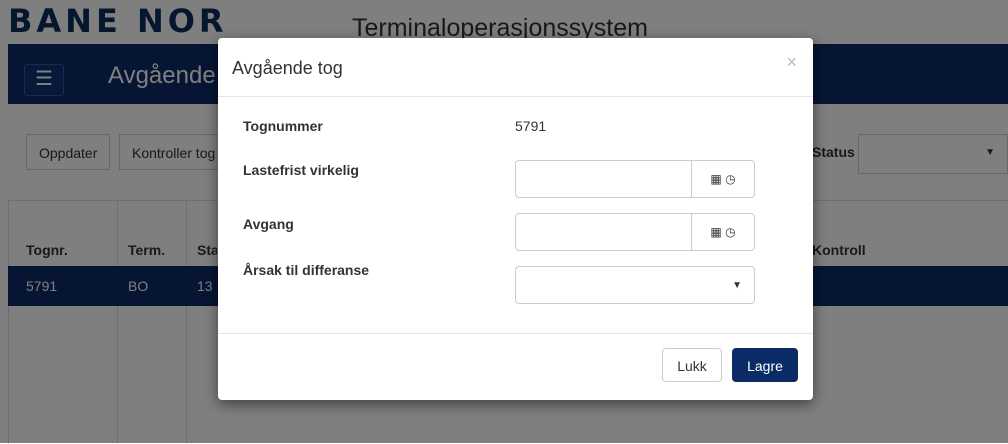 The height and width of the screenshot is (444, 1008). Describe the element at coordinates (635, 285) in the screenshot. I see `arsak-select: ▼` at that location.